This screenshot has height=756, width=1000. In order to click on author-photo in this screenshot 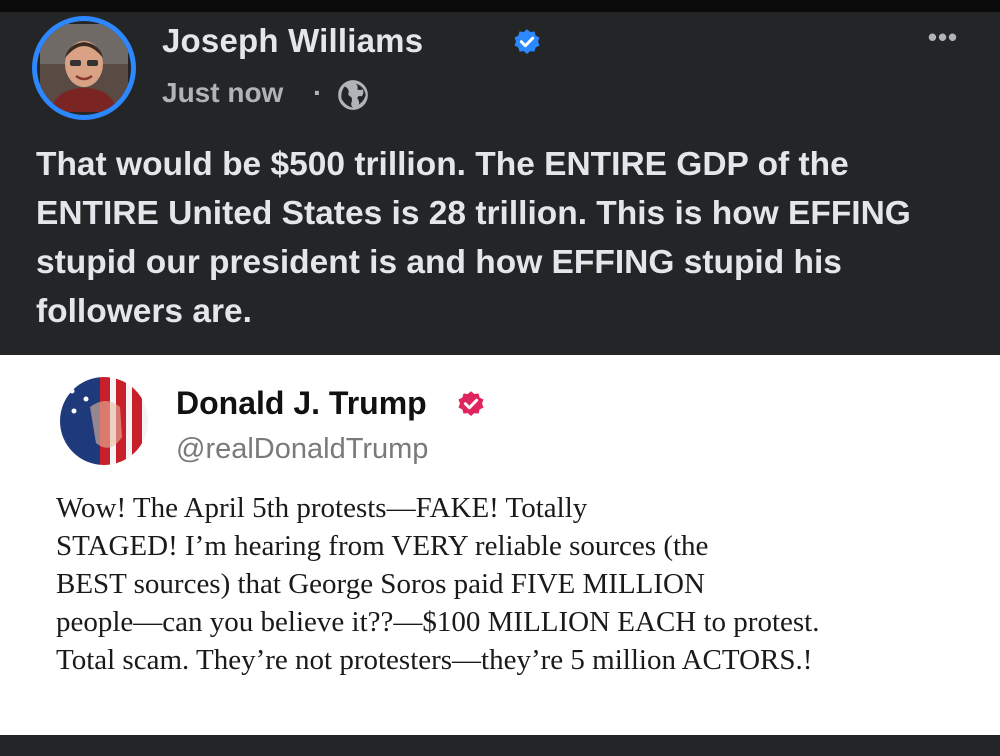, I will do `click(84, 68)`.